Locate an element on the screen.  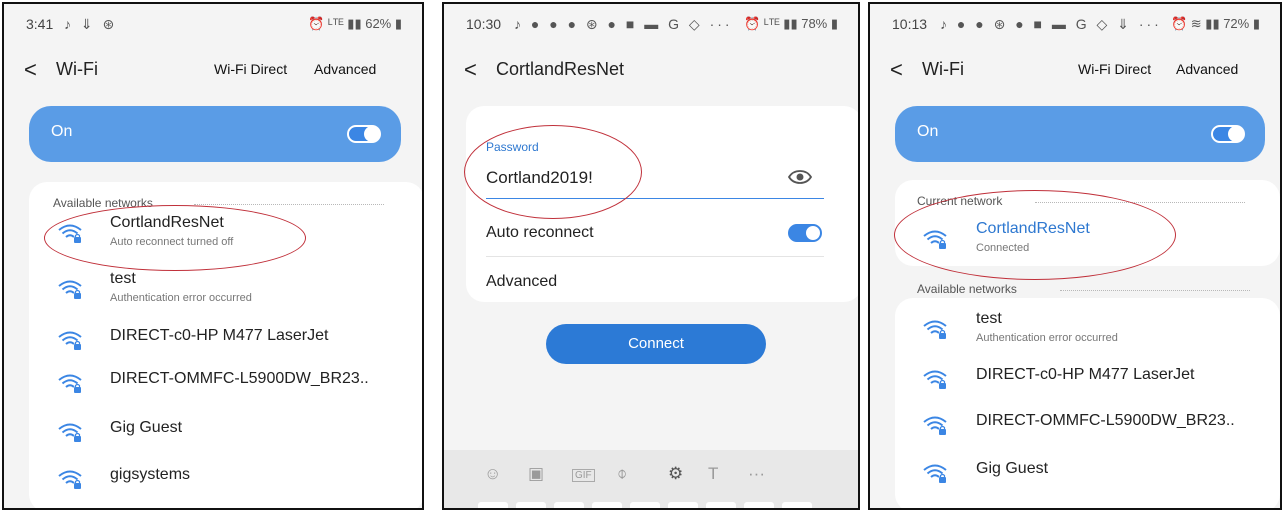
sticker-icon: ▣ is located at coordinates (536, 474).